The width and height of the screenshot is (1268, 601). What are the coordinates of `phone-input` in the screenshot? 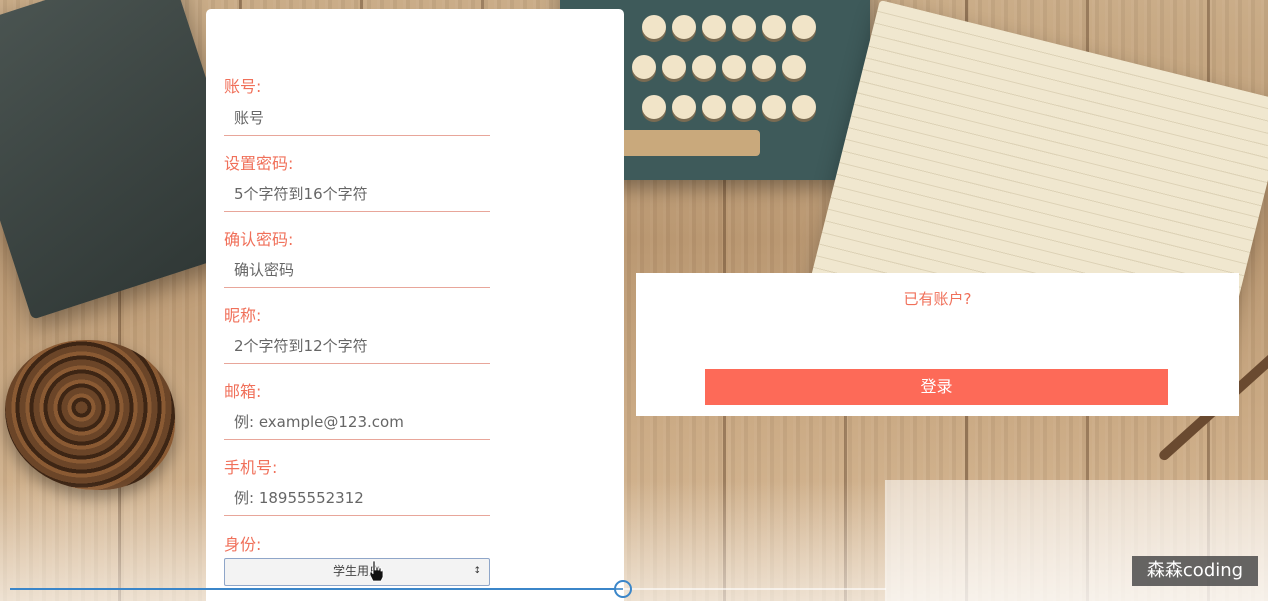 It's located at (357, 498).